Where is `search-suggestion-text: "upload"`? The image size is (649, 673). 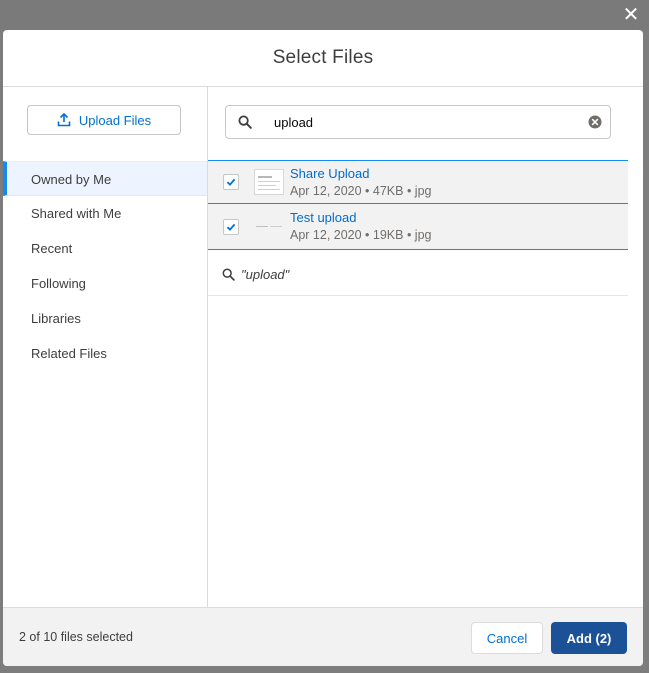 search-suggestion-text: "upload" is located at coordinates (265, 274).